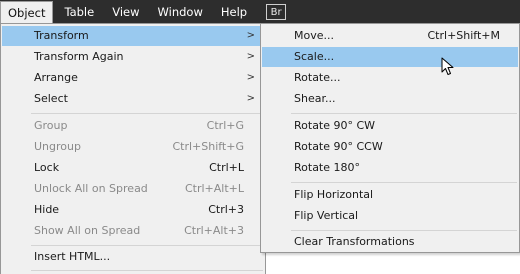 The image size is (520, 274). What do you see at coordinates (390, 168) in the screenshot?
I see `submenu-item-rotate-180: Rotate 180°` at bounding box center [390, 168].